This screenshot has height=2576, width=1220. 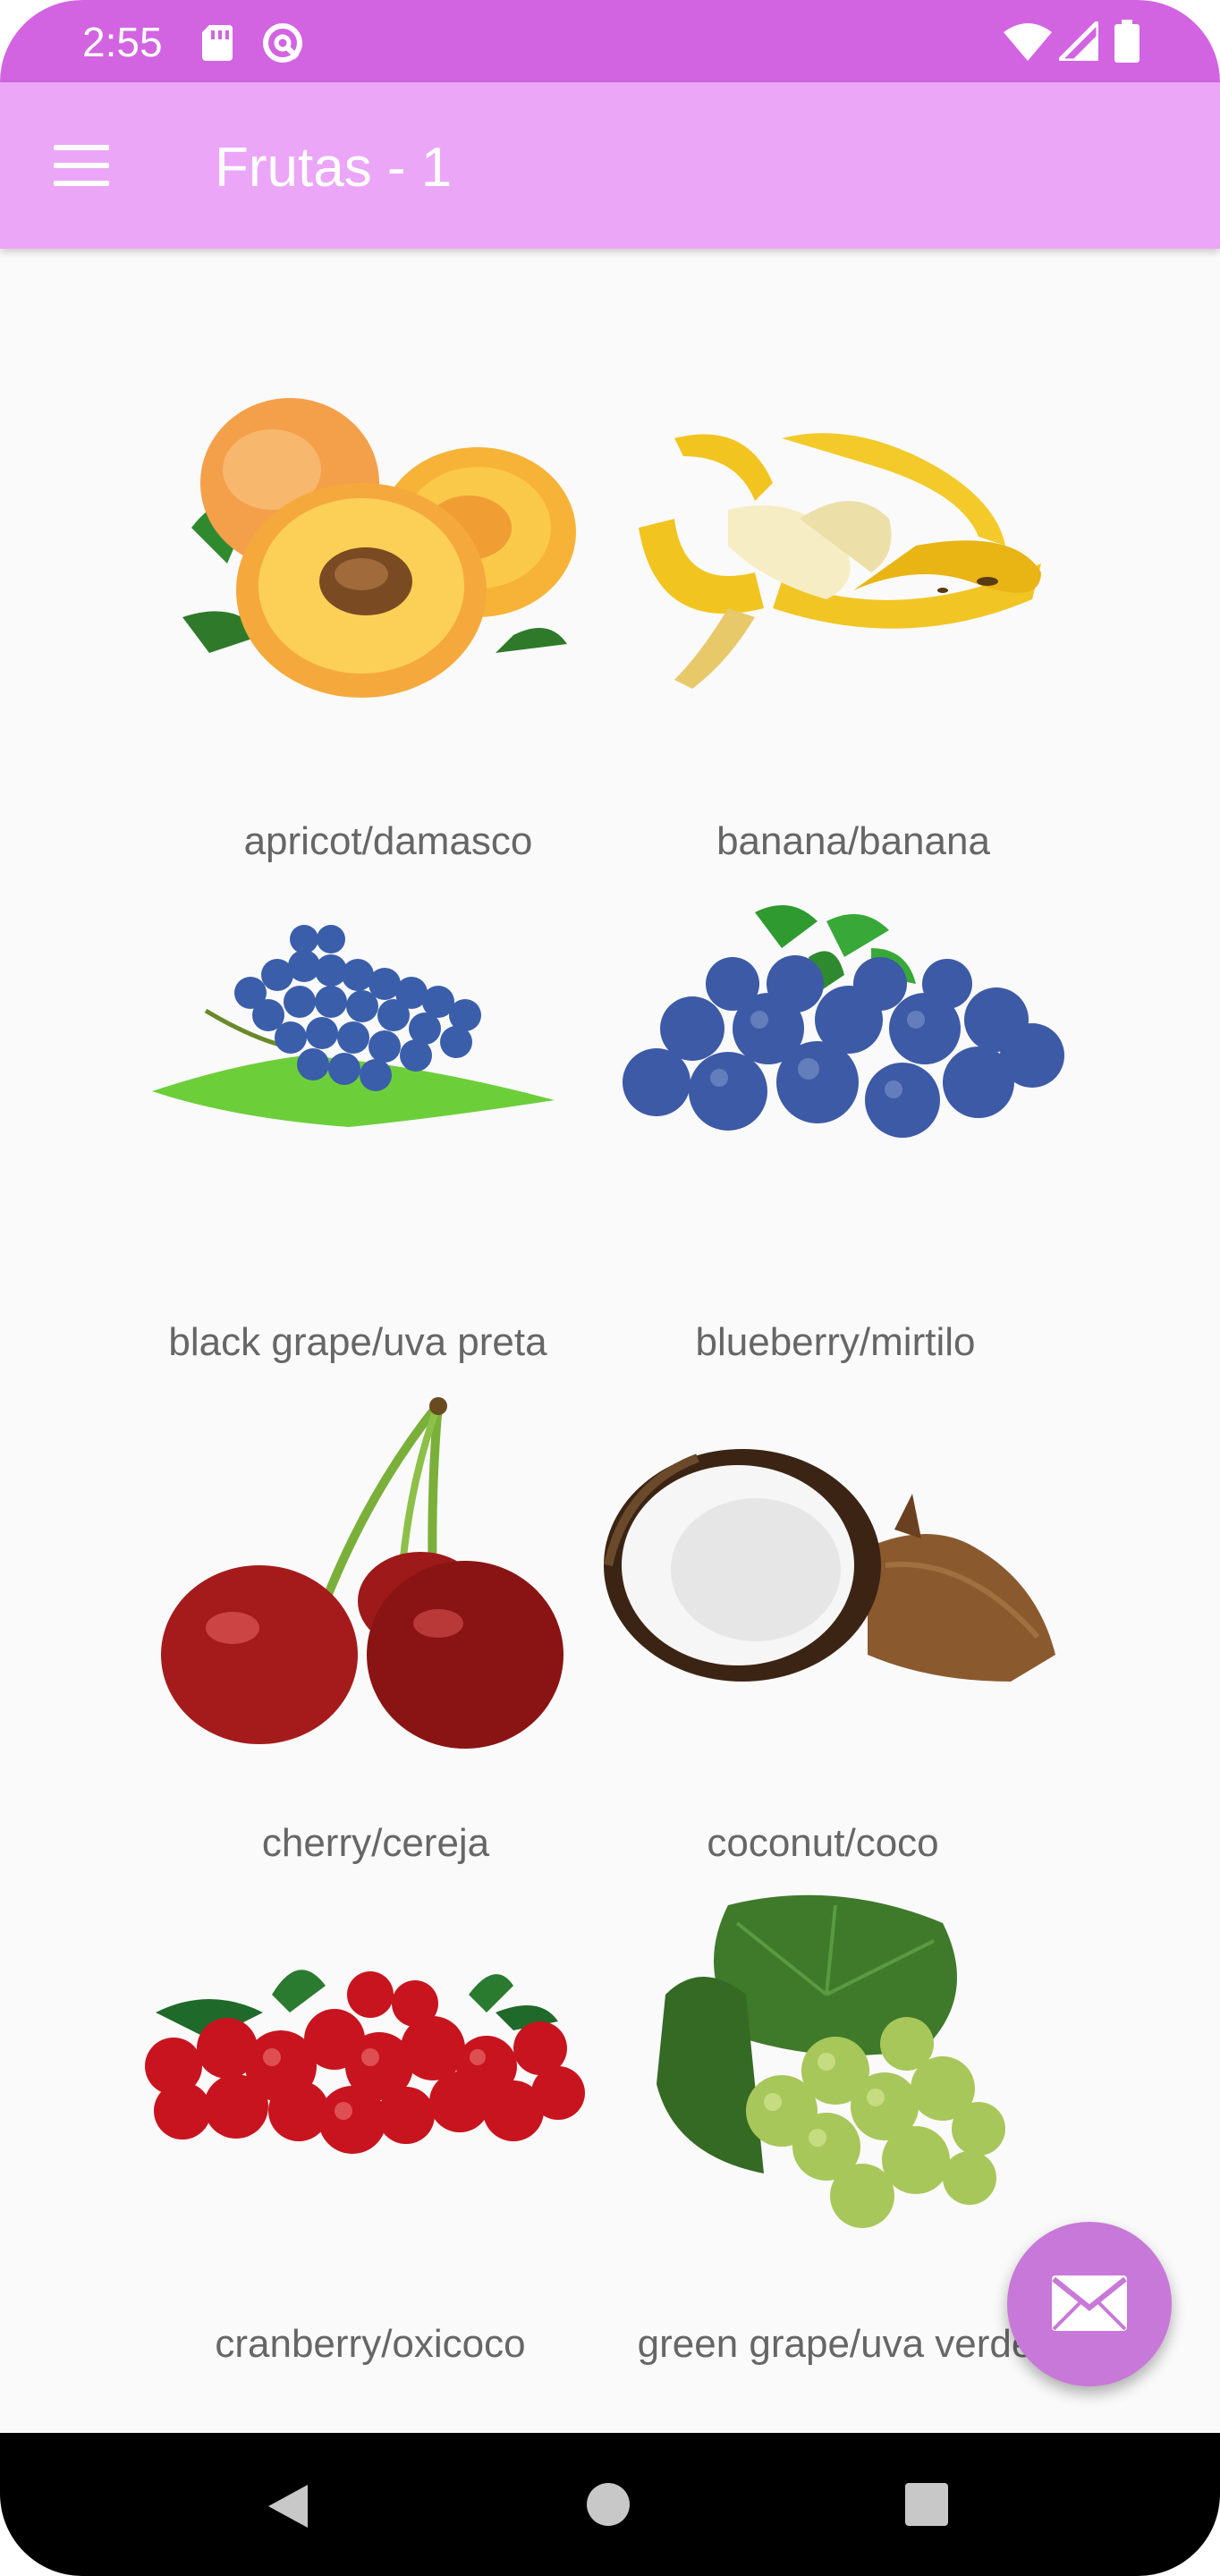 What do you see at coordinates (282, 43) in the screenshot?
I see `q-icon` at bounding box center [282, 43].